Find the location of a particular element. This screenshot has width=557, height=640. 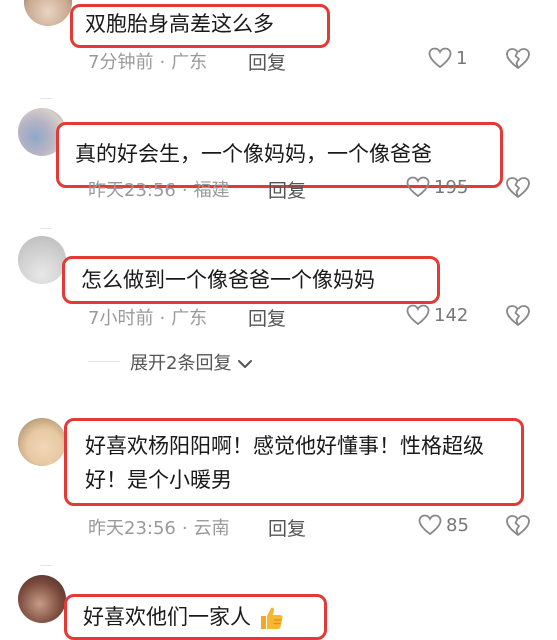

comment-text-content: 好喜欢他们一家人 is located at coordinates (167, 617).